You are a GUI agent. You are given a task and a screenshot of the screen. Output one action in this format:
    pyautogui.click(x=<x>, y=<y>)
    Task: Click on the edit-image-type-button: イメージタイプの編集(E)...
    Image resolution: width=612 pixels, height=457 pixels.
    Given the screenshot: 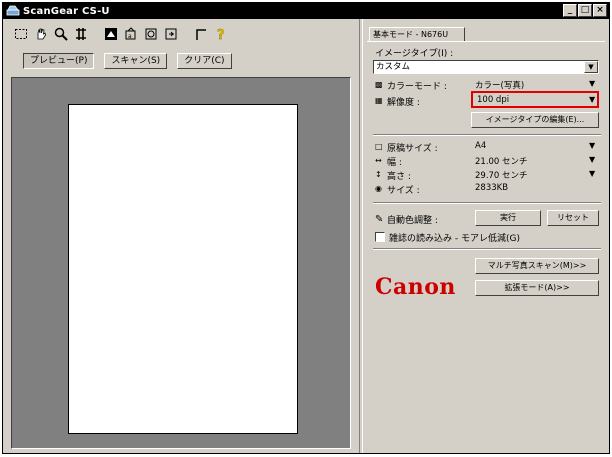 What is the action you would take?
    pyautogui.click(x=535, y=120)
    